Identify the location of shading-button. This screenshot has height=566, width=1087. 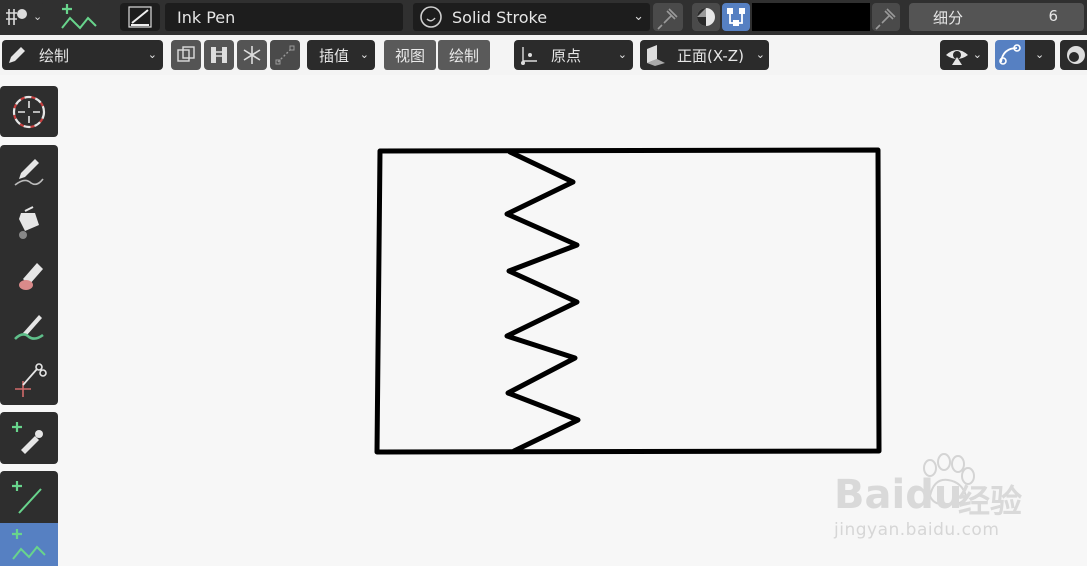
(1073, 55).